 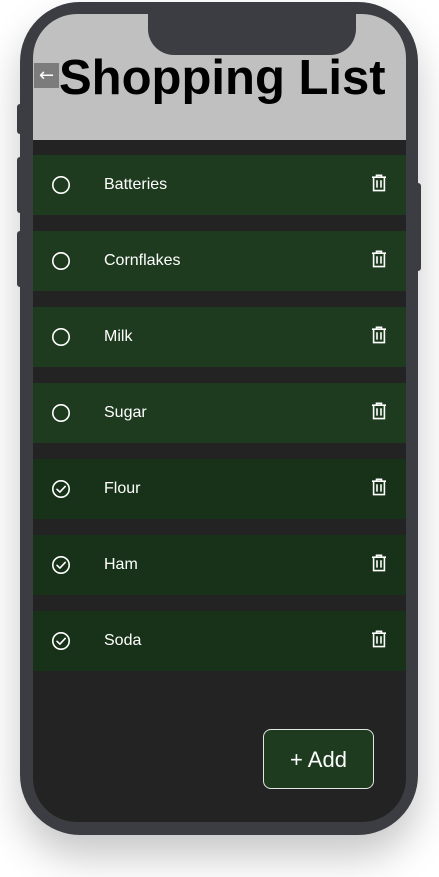 I want to click on list-item: Ham, so click(x=219, y=565).